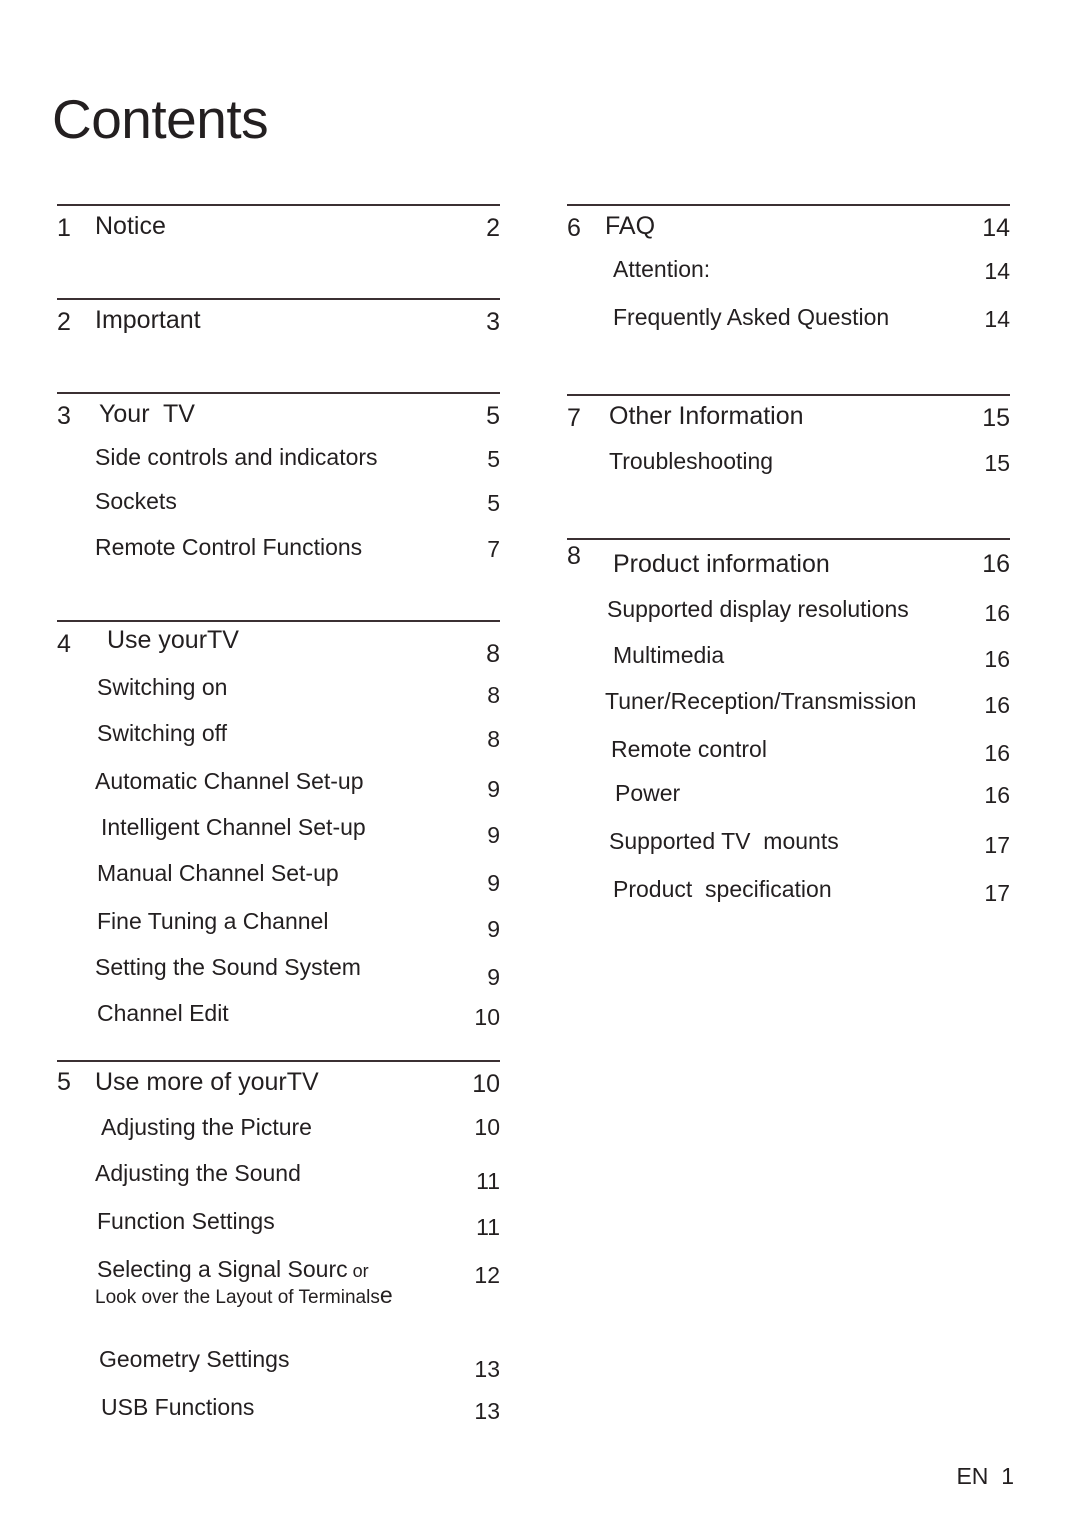 This screenshot has width=1080, height=1532. I want to click on toc-entry-label-text: Attention:, so click(662, 269).